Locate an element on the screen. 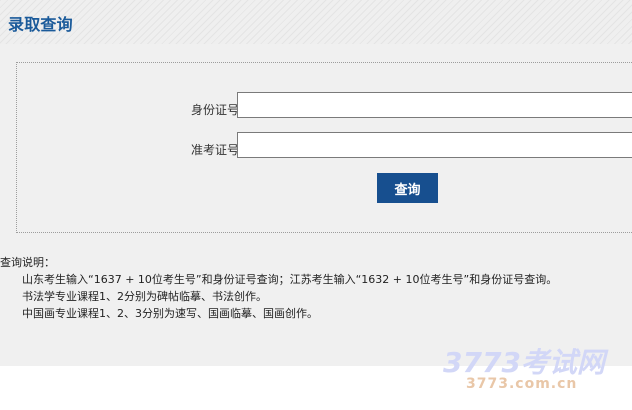 The image size is (632, 410). page-title: 录取查询 is located at coordinates (40, 24).